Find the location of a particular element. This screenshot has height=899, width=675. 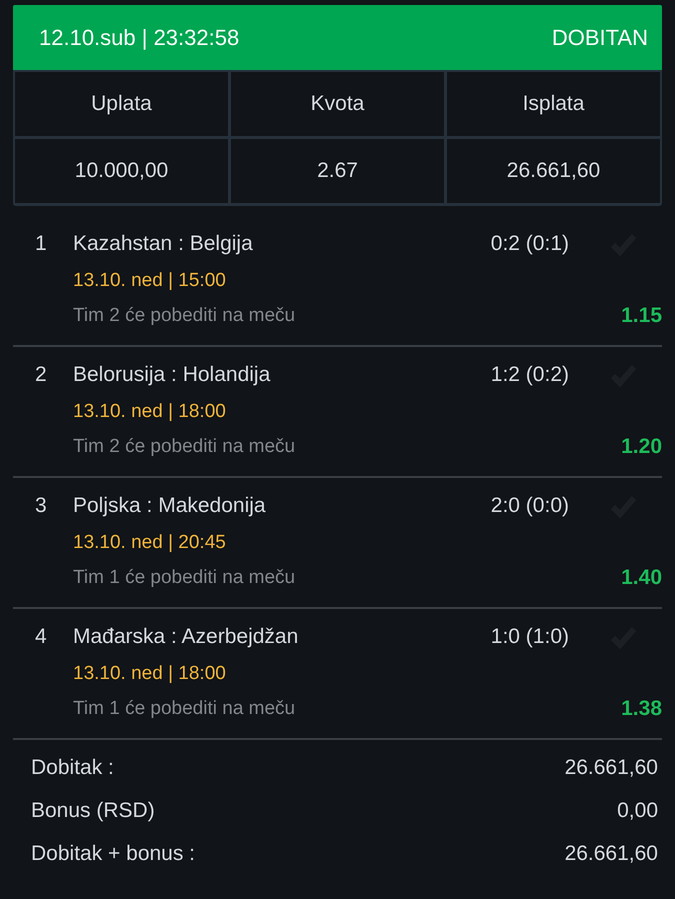

match-odds: 1.15 is located at coordinates (641, 316).